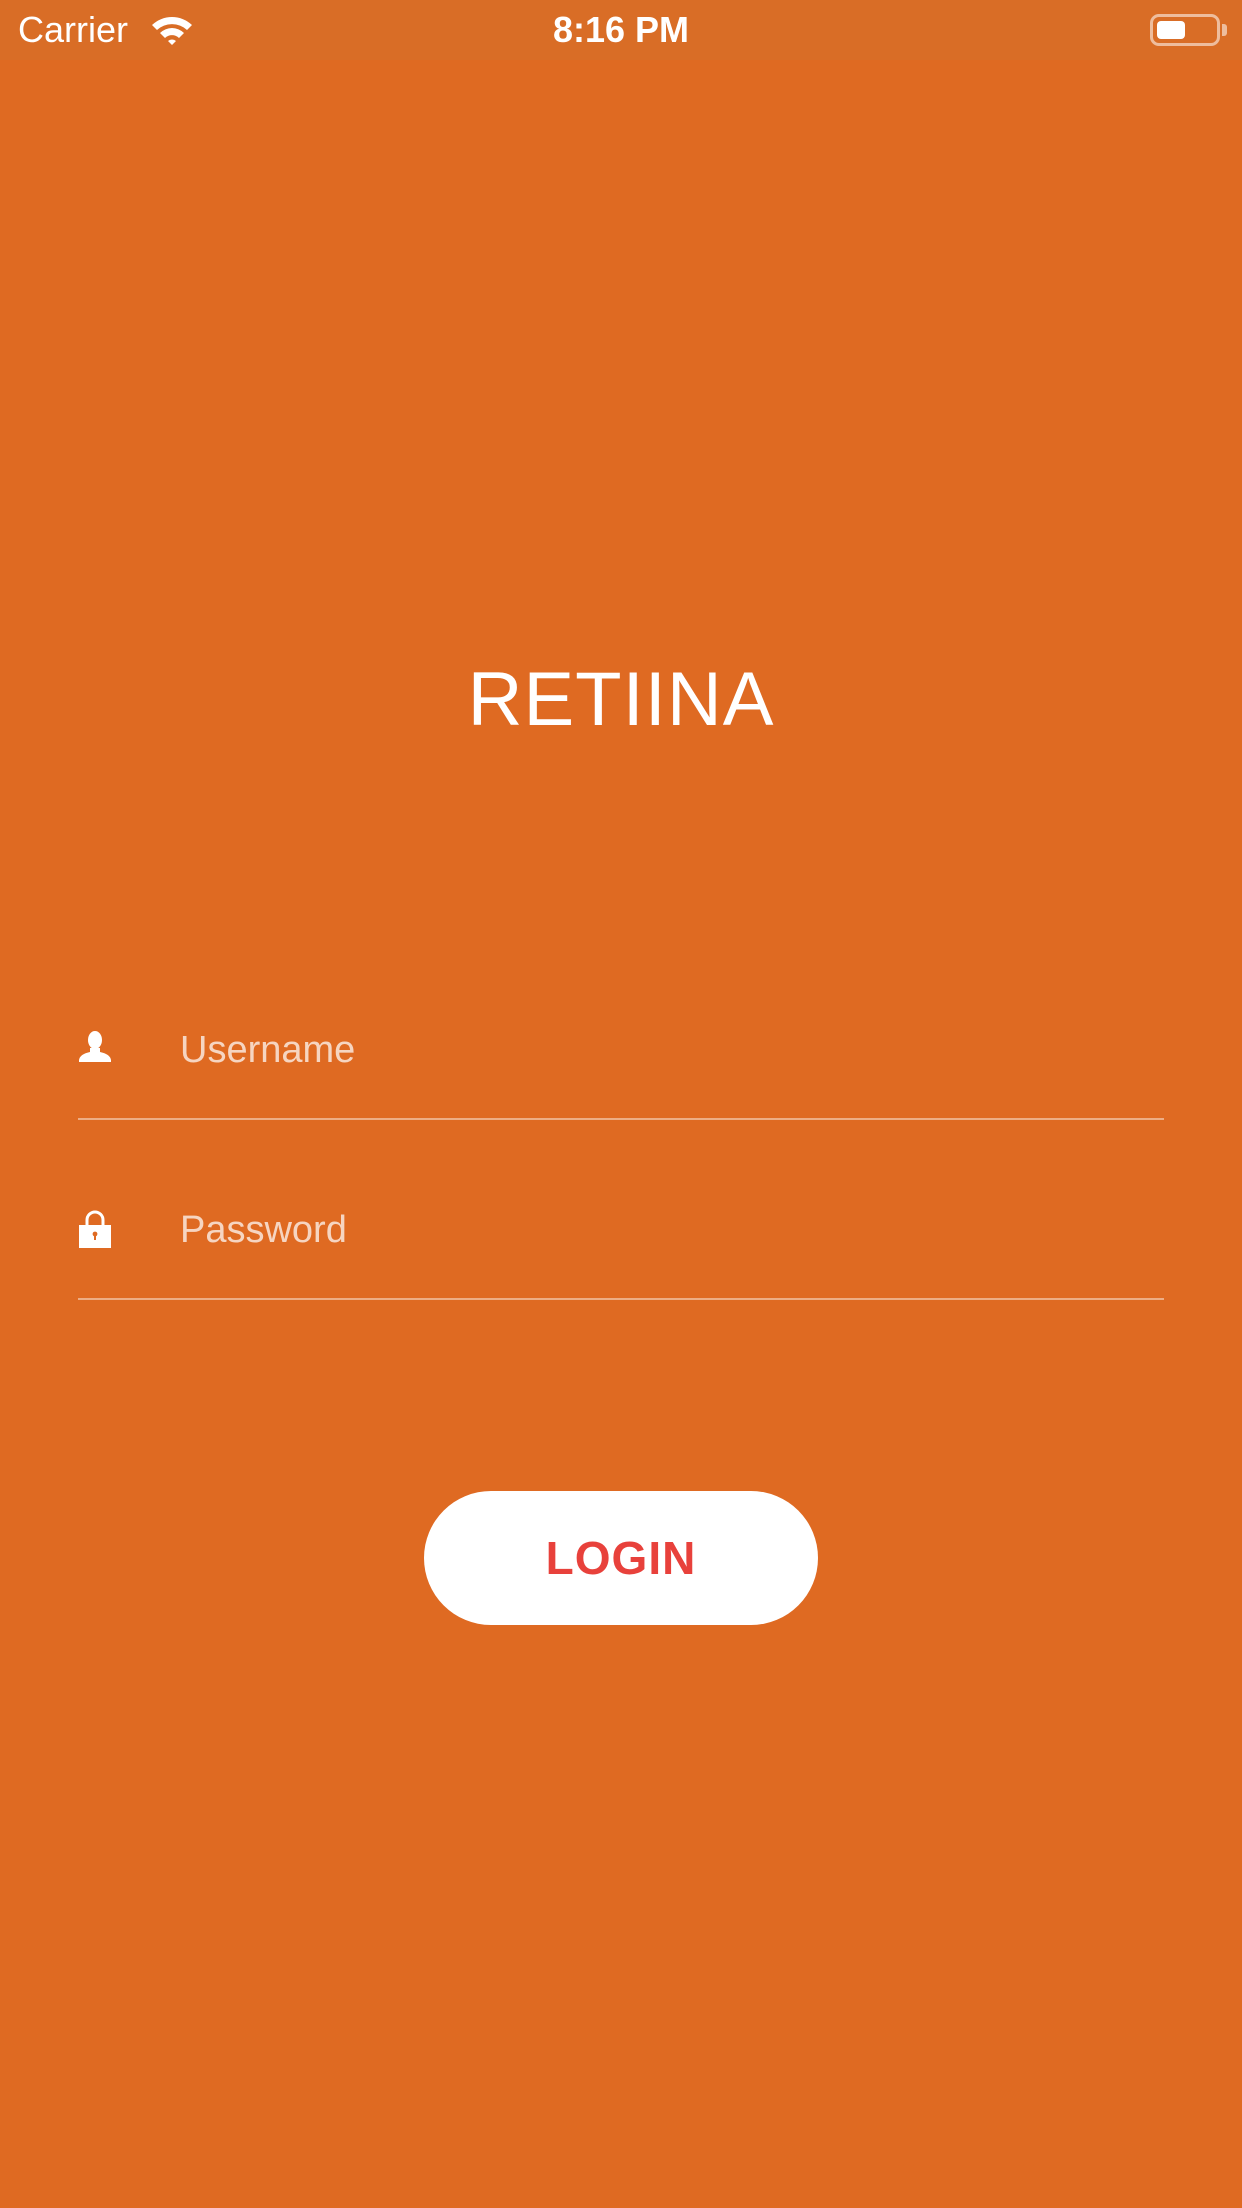  I want to click on username-underline, so click(621, 1119).